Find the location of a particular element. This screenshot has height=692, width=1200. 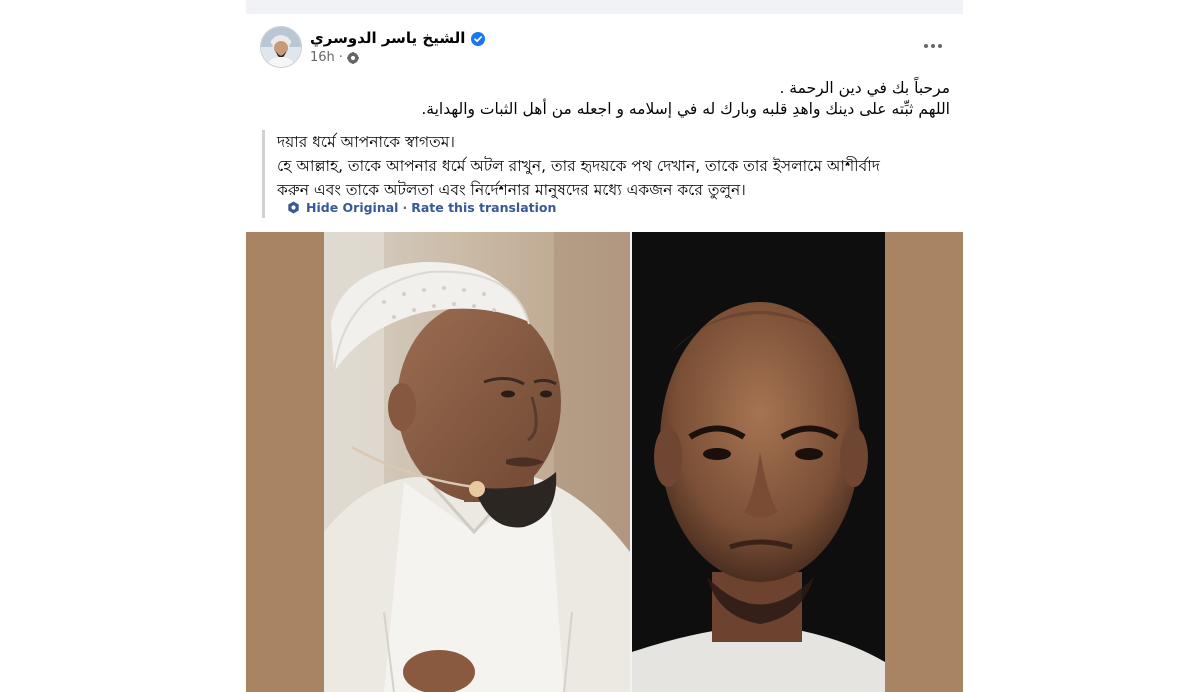

more-options-icon is located at coordinates (933, 46).